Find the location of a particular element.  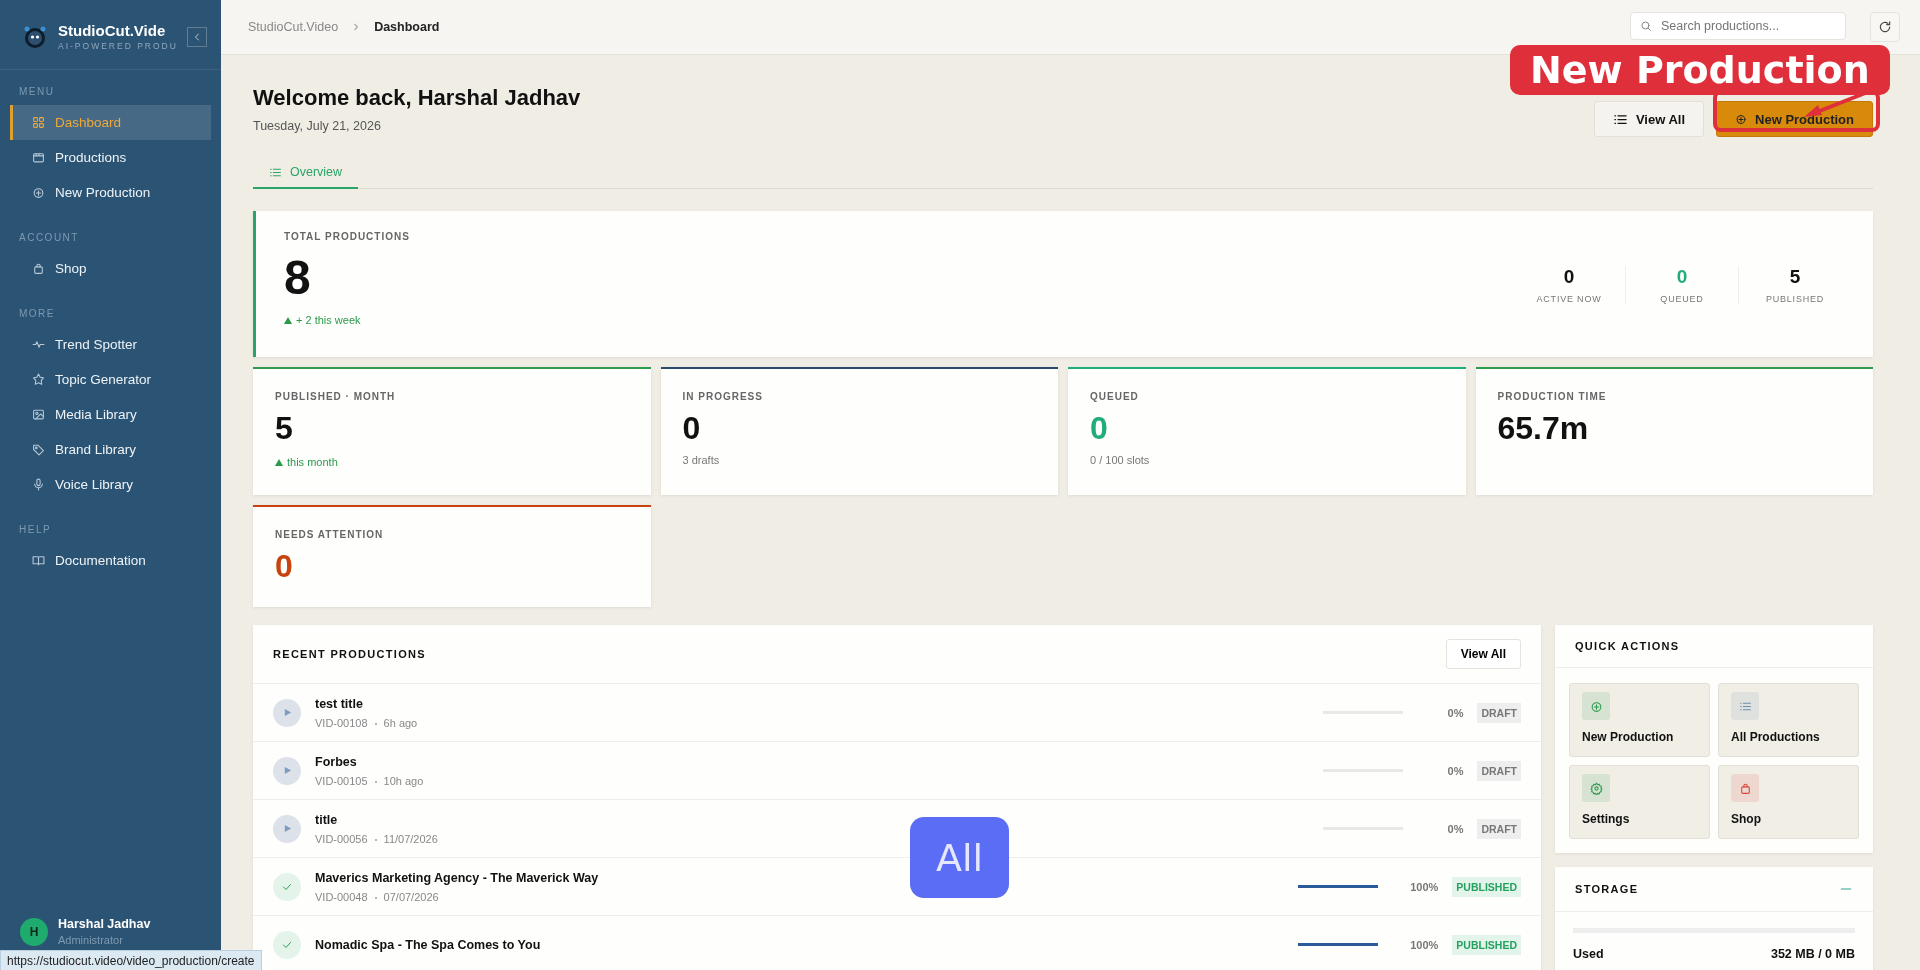

page-title: Welcome back, Harshal Jadhav is located at coordinates (417, 98).